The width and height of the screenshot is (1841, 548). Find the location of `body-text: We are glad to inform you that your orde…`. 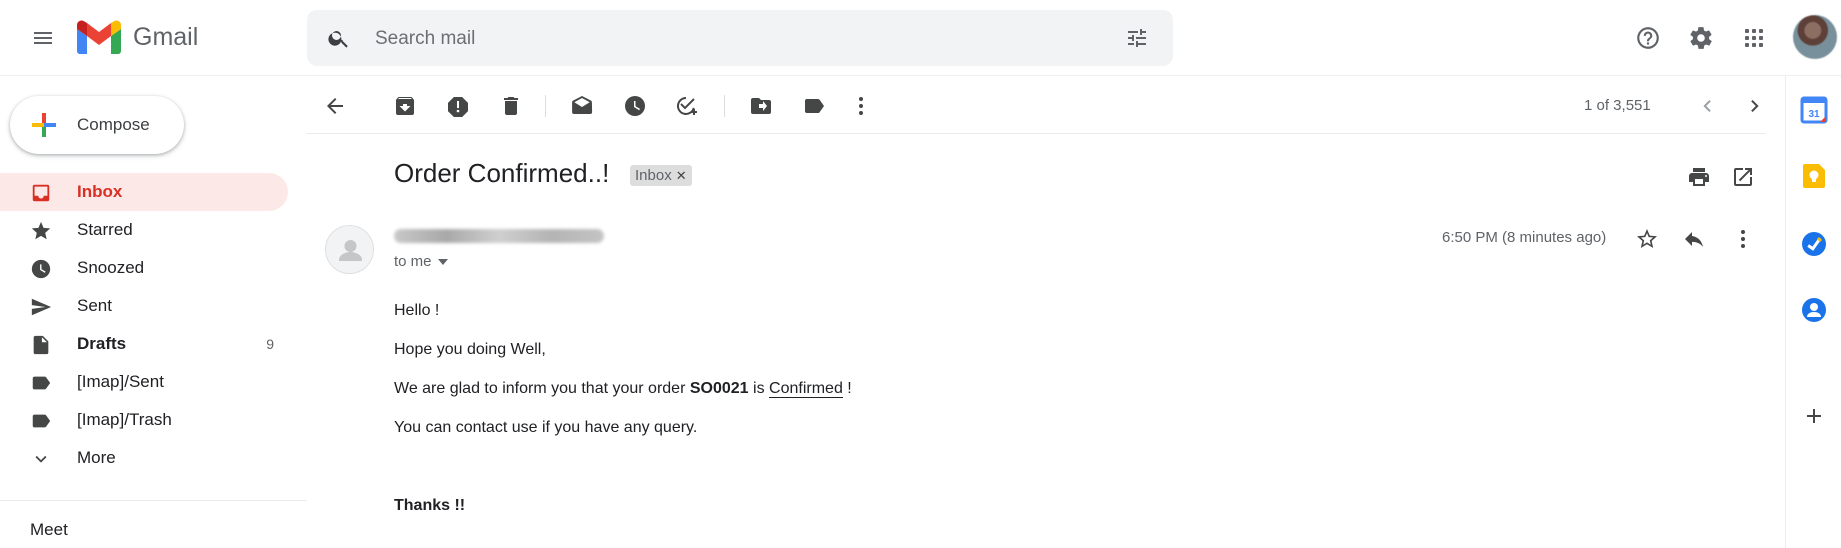

body-text: We are glad to inform you that your orde… is located at coordinates (542, 388).